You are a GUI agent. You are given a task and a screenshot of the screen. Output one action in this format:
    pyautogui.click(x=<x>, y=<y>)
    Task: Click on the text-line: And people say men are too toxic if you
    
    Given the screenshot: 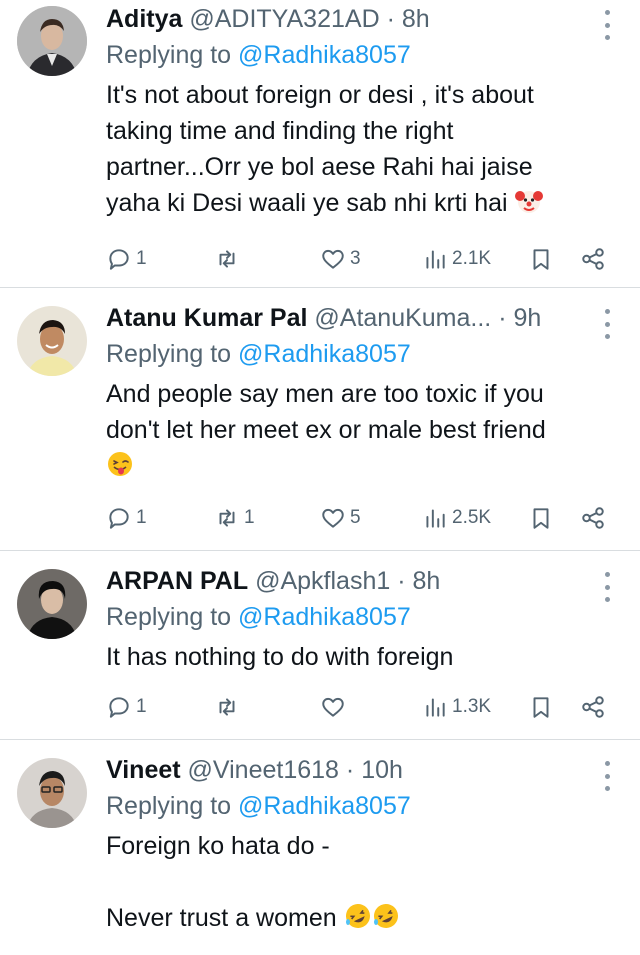 What is the action you would take?
    pyautogui.click(x=325, y=394)
    